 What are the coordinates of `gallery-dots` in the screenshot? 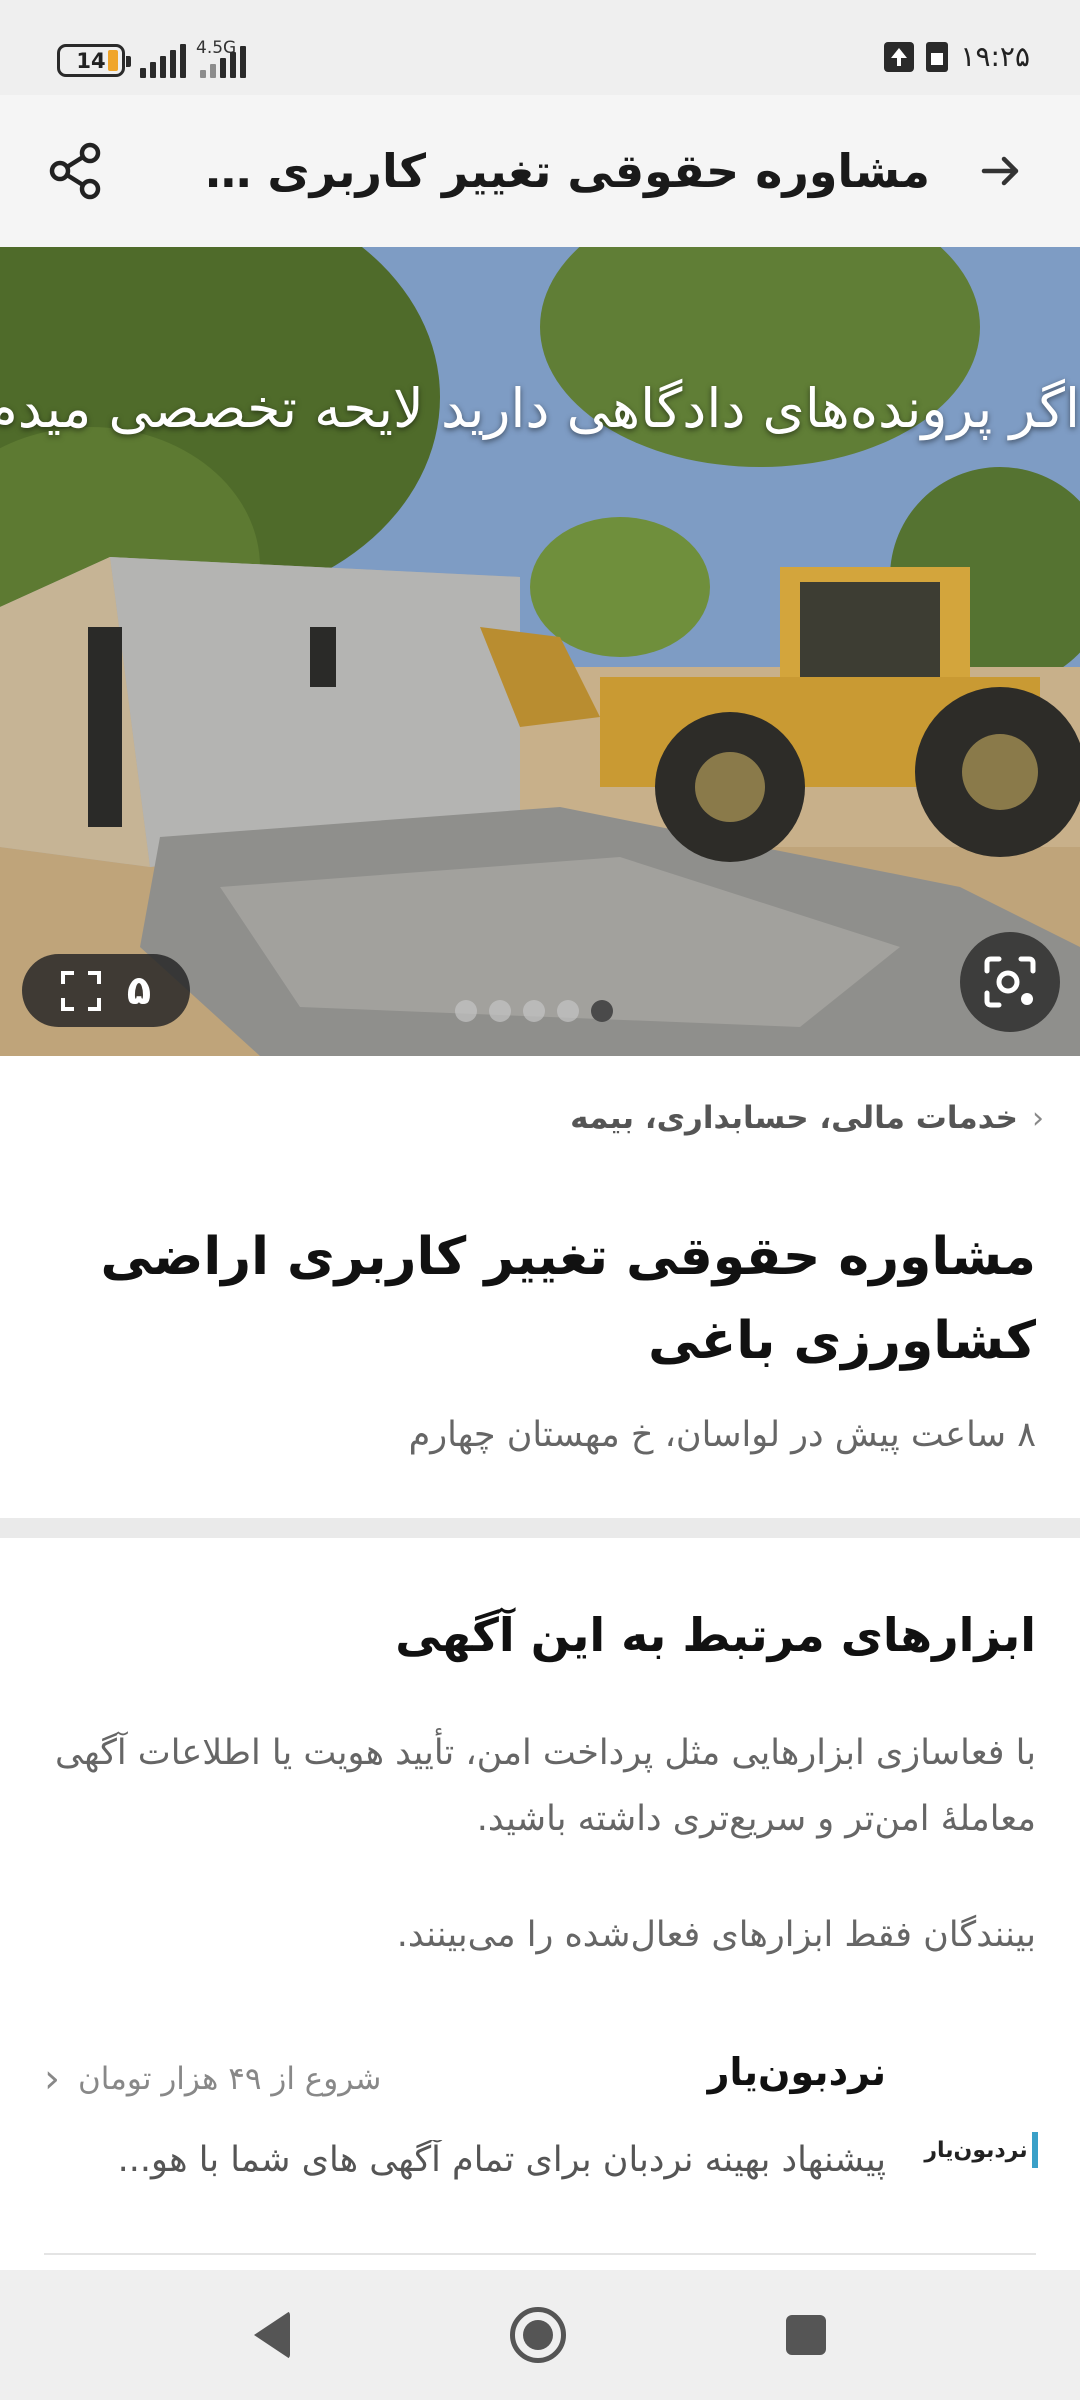 It's located at (534, 1011).